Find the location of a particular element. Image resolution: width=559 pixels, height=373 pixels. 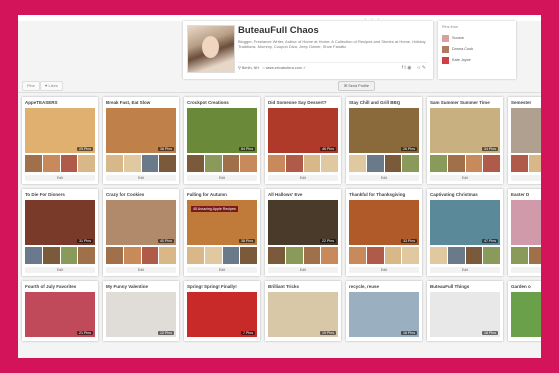

board-card: recycle, reuse 16 Pins is located at coordinates (384, 311).